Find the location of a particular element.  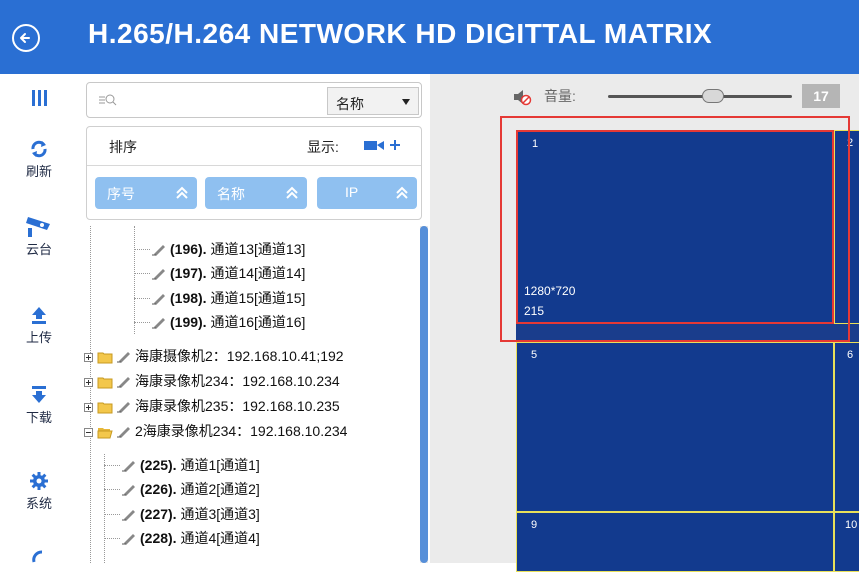

search-box: 名称 is located at coordinates (254, 100).